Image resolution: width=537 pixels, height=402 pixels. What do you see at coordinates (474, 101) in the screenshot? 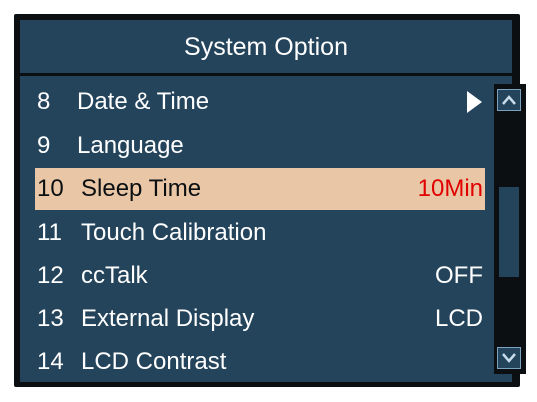
I see `submenu-arrow-icon` at bounding box center [474, 101].